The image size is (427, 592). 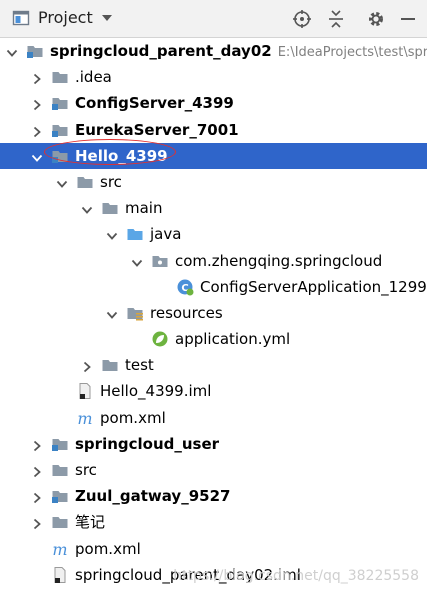 I want to click on tree-node-text: ConfigServerApplication_1299, so click(x=313, y=286).